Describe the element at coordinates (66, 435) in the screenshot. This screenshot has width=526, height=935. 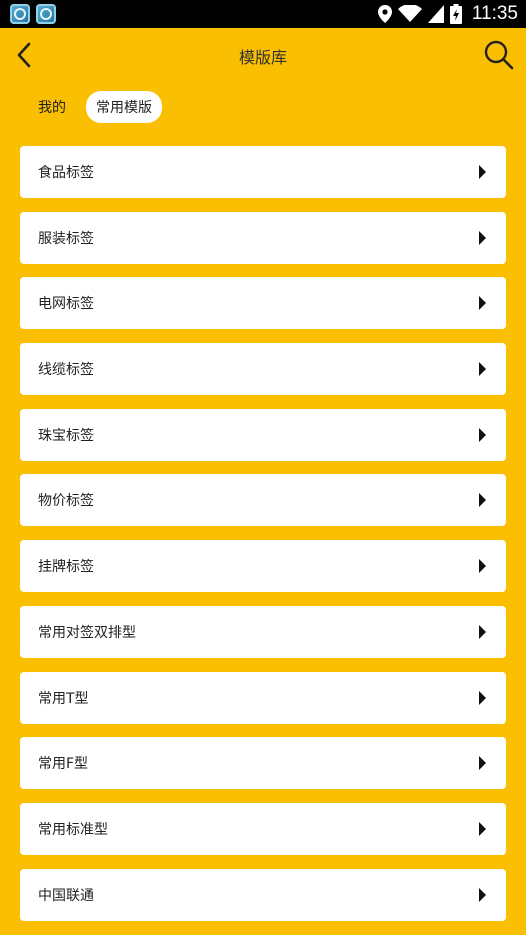
I see `list-item-label: 珠宝标签` at that location.